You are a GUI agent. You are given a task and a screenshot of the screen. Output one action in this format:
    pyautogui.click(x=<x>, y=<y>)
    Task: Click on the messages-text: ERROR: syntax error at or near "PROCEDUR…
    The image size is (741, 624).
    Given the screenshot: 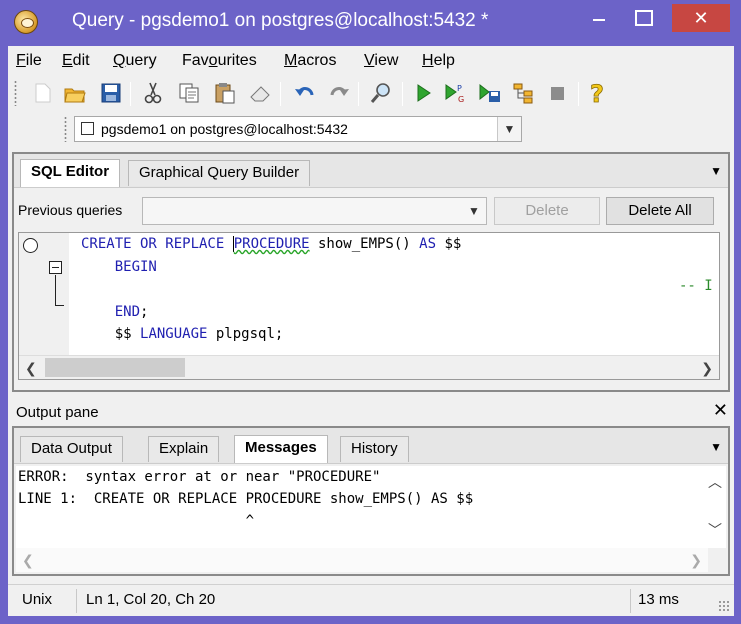 What is the action you would take?
    pyautogui.click(x=371, y=507)
    